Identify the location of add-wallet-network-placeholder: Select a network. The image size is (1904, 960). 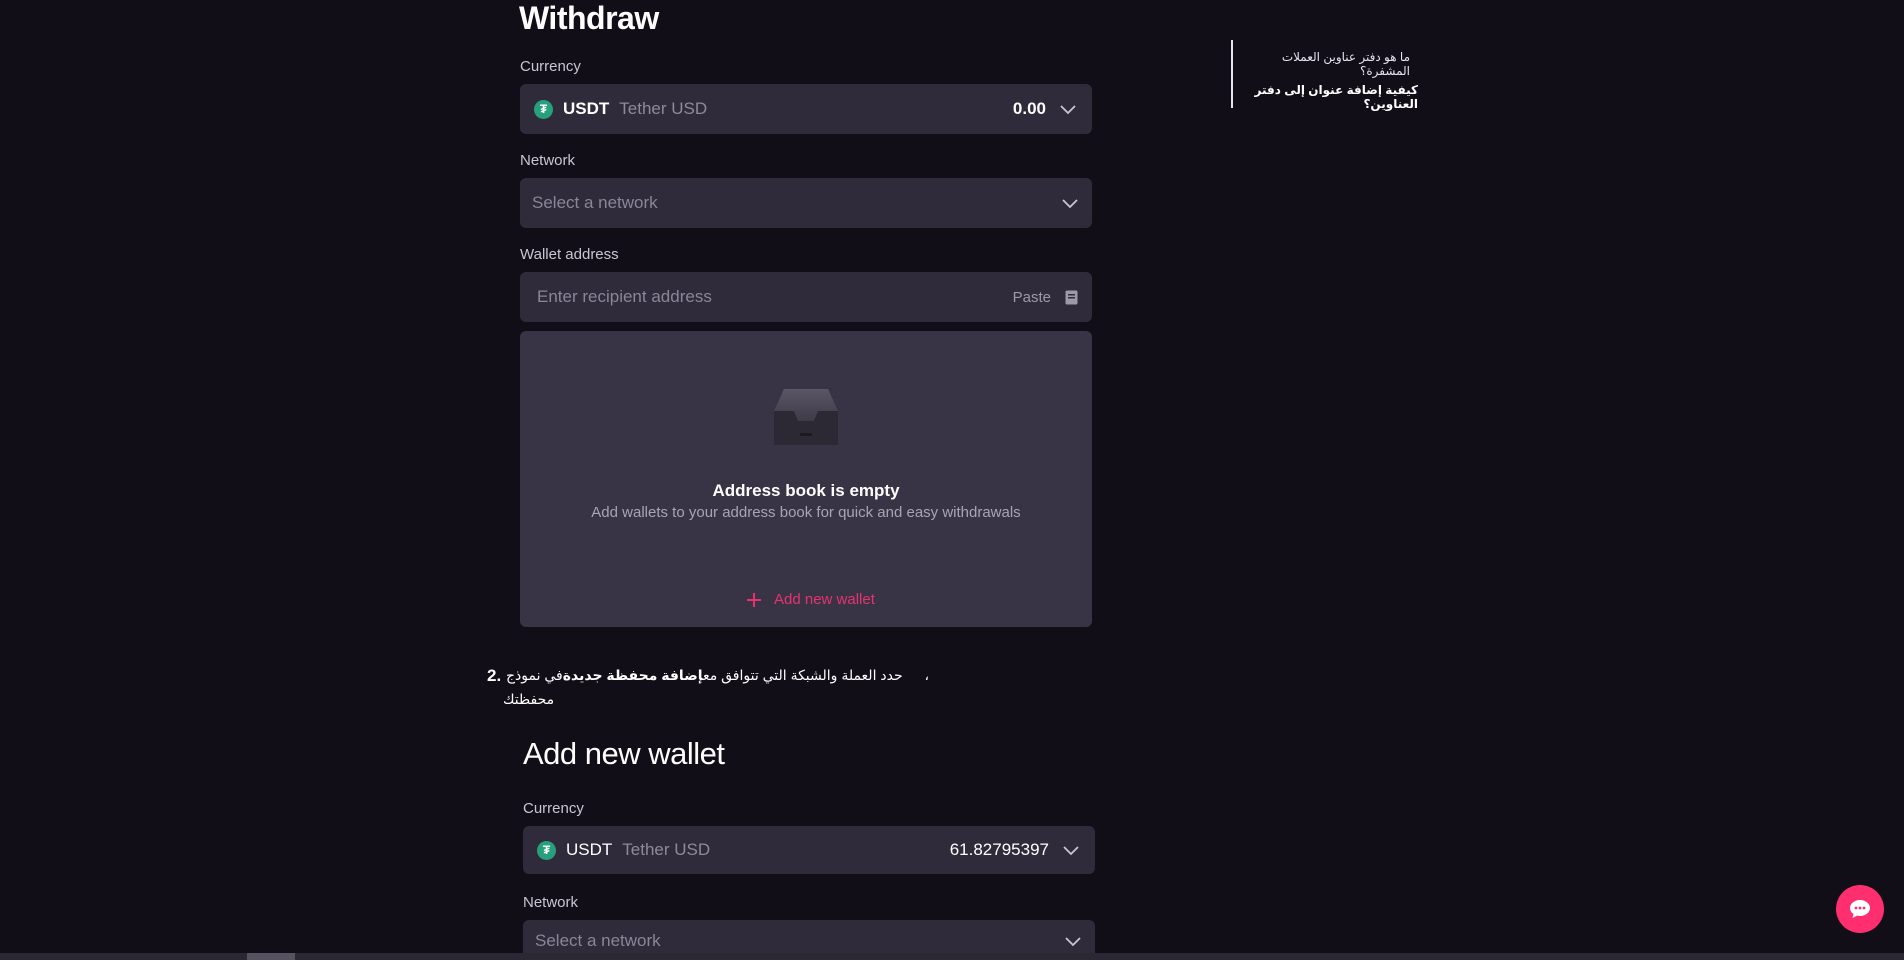
(598, 940).